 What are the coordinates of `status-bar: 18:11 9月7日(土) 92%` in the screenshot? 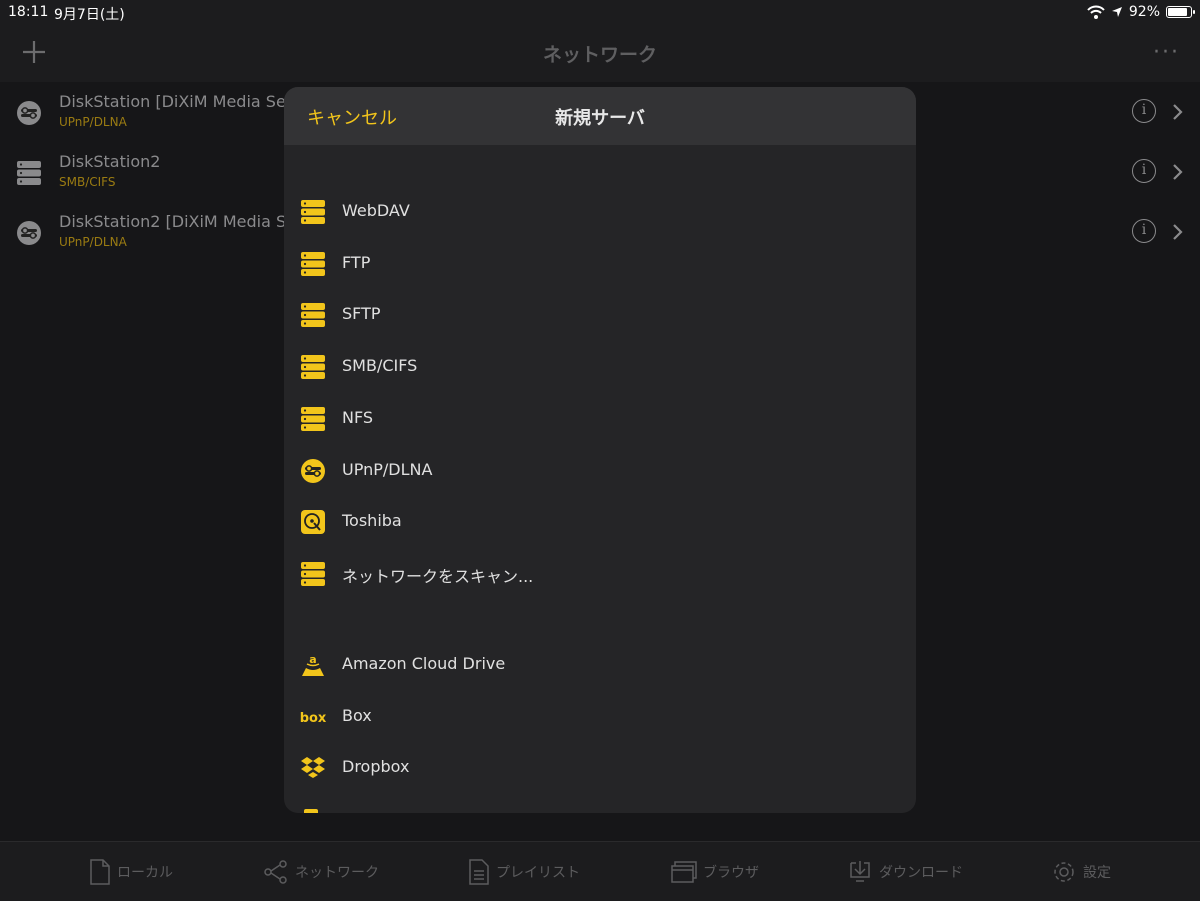 It's located at (600, 12).